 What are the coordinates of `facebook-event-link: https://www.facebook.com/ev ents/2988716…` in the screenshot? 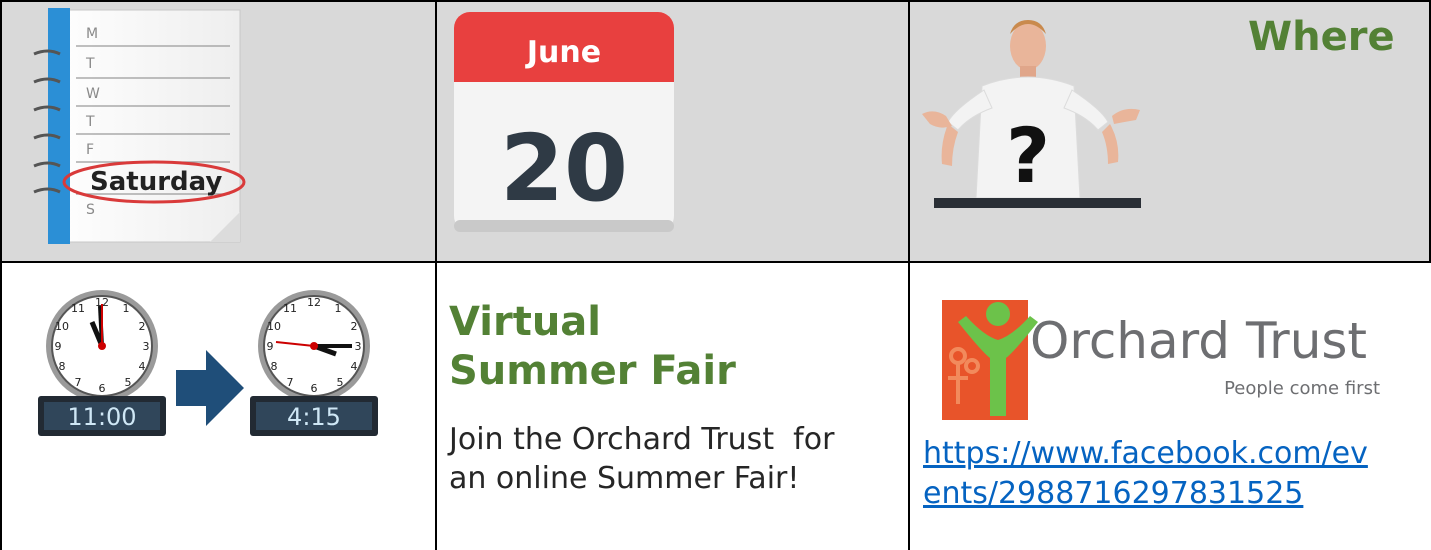 It's located at (1158, 474).